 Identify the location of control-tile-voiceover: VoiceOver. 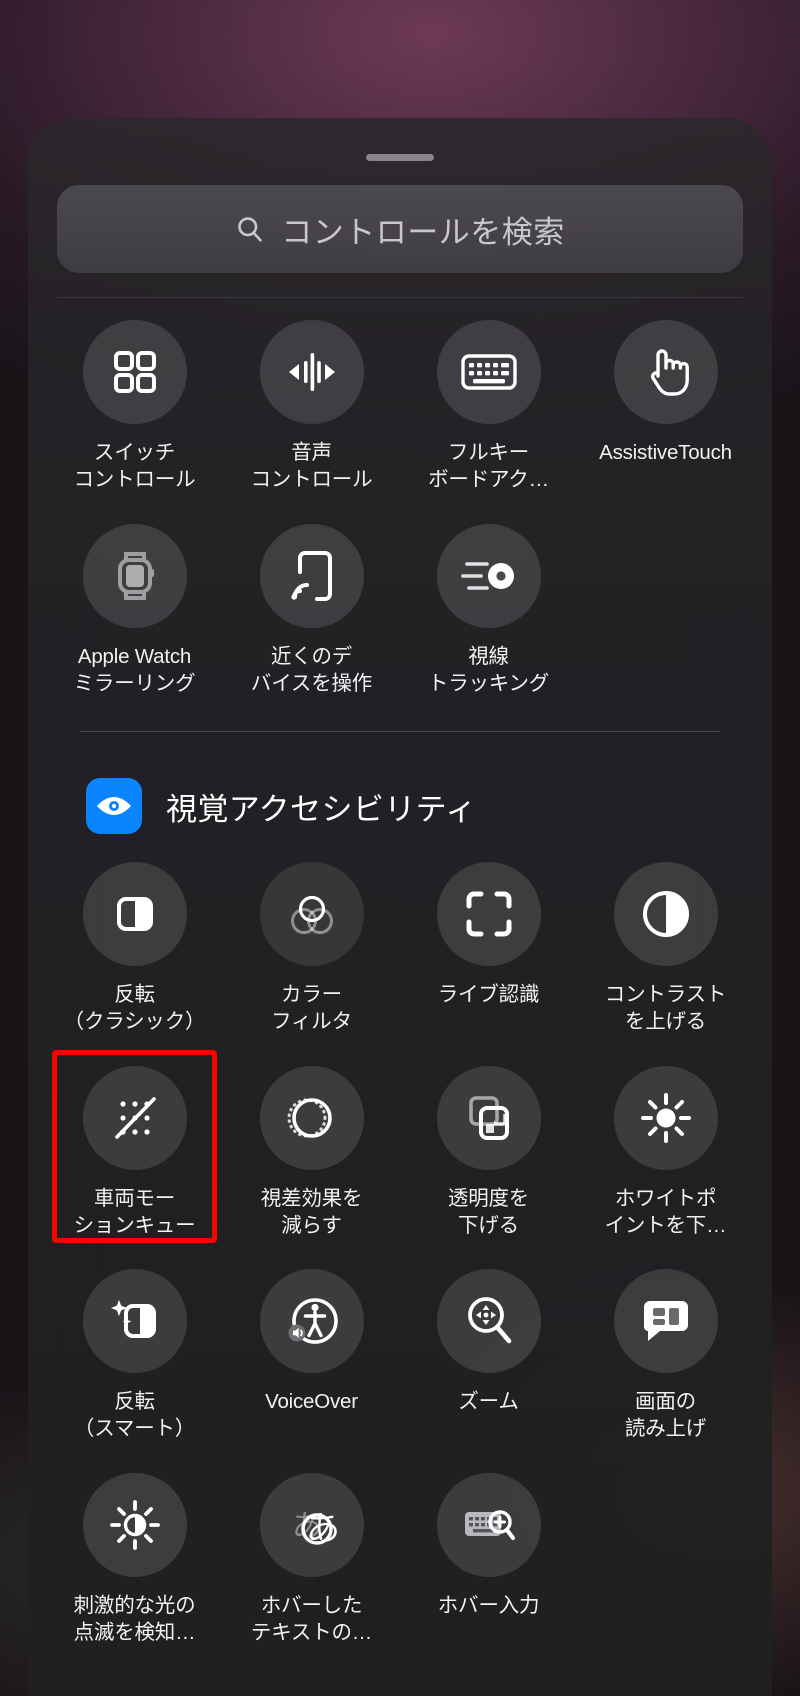
(311, 1345).